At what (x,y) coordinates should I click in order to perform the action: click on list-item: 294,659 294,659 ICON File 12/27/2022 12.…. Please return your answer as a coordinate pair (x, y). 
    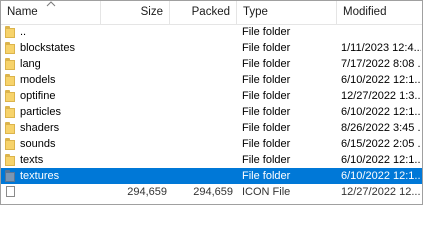
    Looking at the image, I should click on (211, 192).